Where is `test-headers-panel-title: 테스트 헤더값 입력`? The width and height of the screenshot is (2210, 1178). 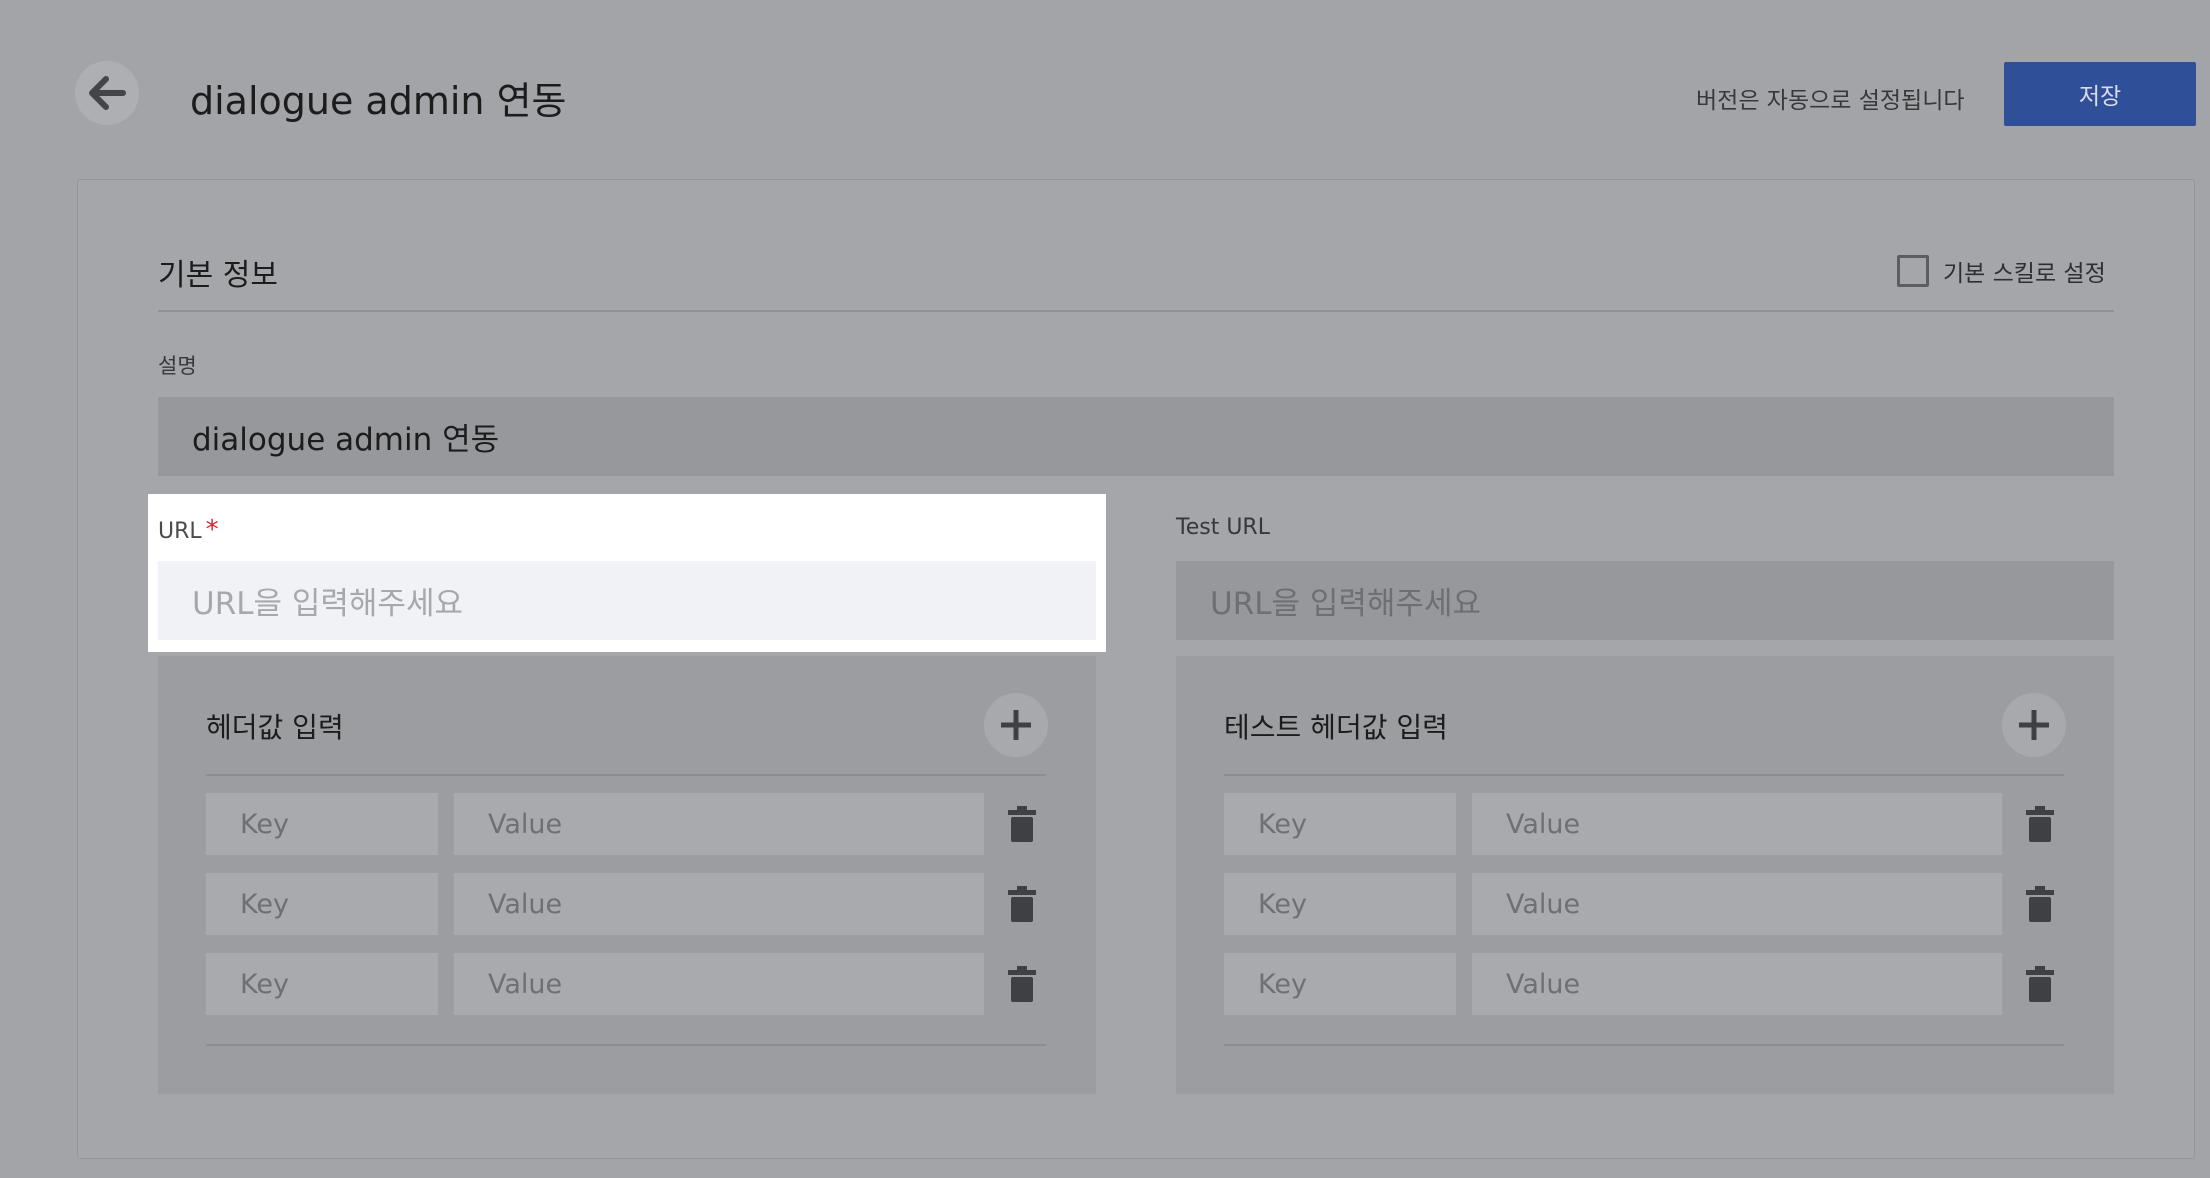 test-headers-panel-title: 테스트 헤더값 입력 is located at coordinates (1336, 727).